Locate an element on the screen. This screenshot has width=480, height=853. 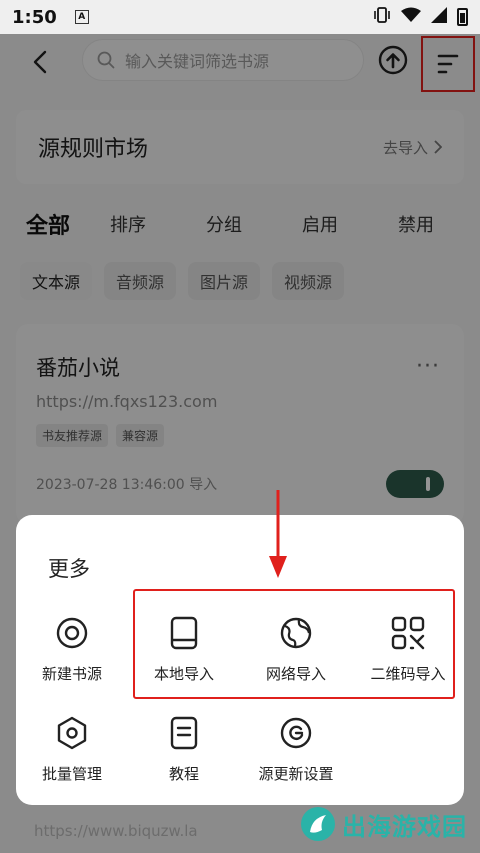
wifi-icon is located at coordinates (411, 17).